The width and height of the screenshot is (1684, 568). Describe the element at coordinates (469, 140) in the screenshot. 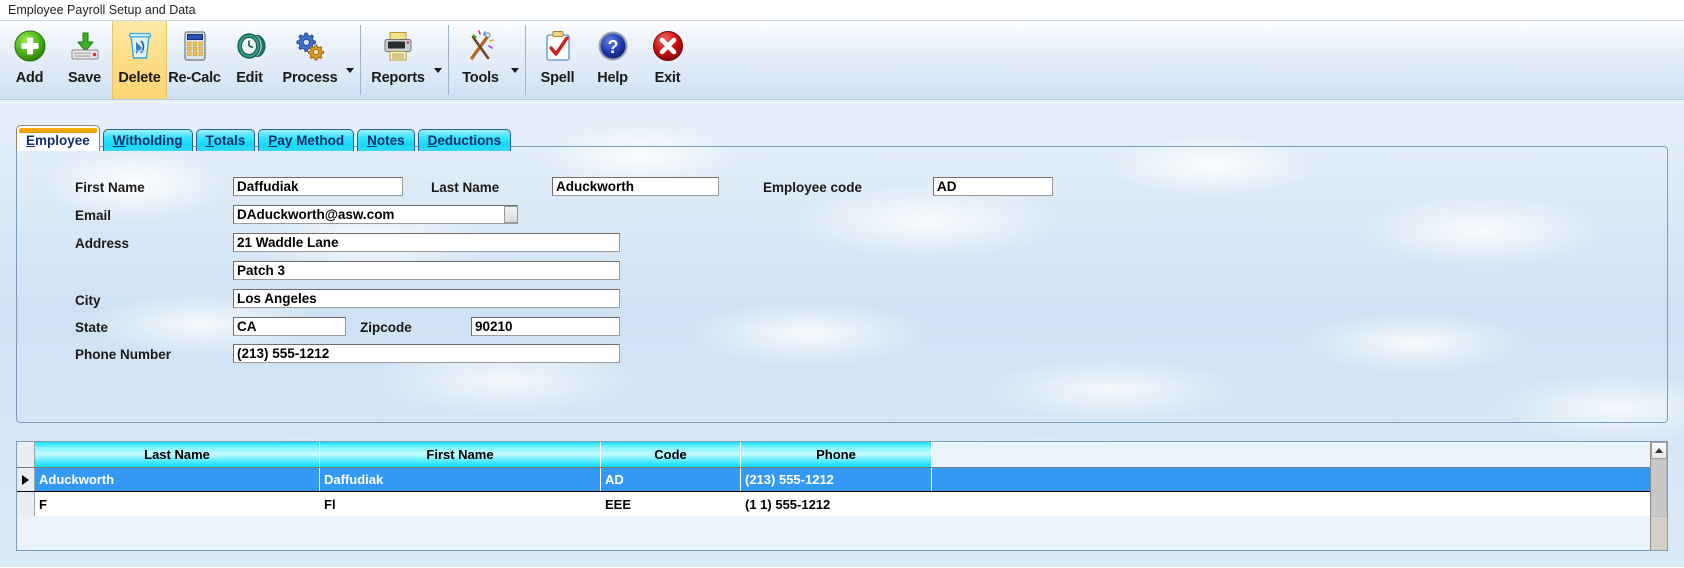

I see `tab-deductions-label: eductions` at that location.